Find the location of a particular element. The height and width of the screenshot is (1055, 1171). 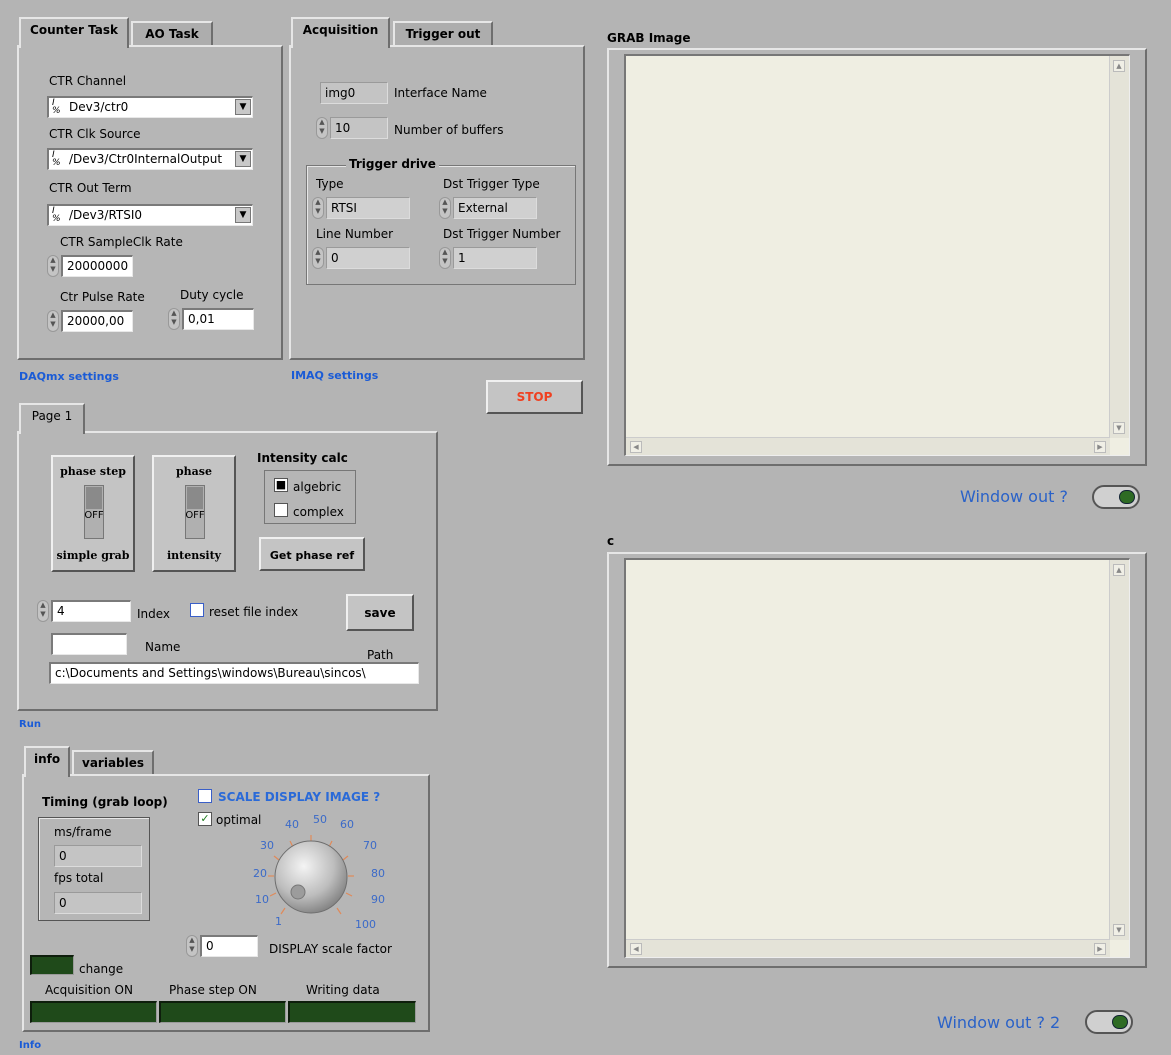

index-field: 4 is located at coordinates (91, 611).